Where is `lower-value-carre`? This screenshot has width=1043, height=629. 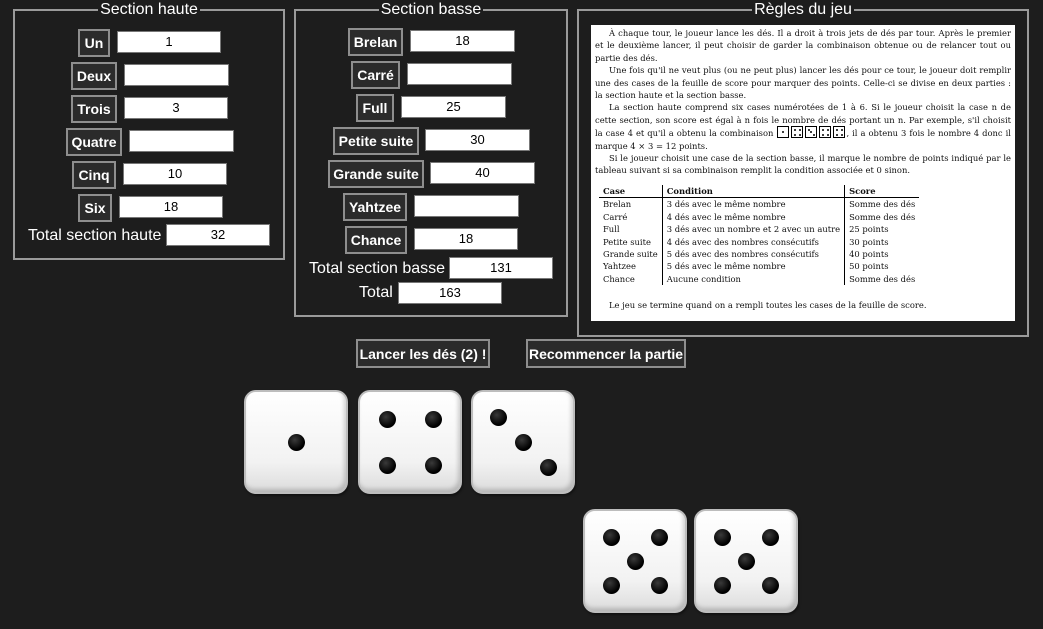
lower-value-carre is located at coordinates (459, 74).